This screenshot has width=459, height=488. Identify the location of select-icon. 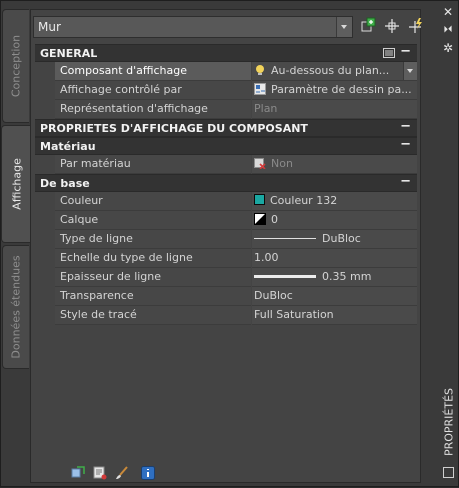
(392, 26).